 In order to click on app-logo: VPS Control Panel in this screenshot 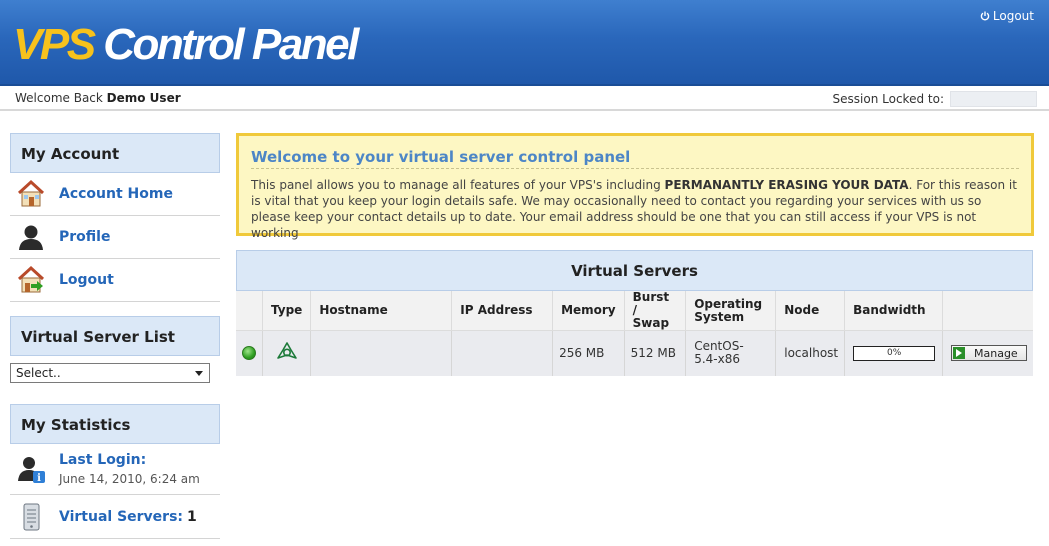, I will do `click(186, 45)`.